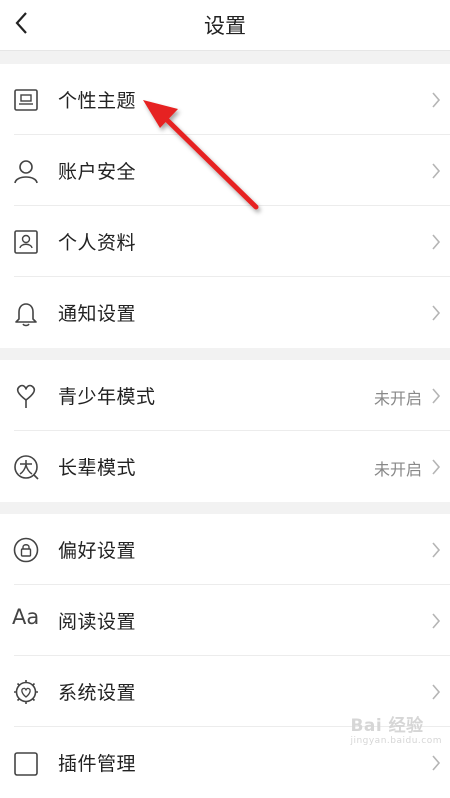  What do you see at coordinates (97, 314) in the screenshot?
I see `row-label: 通知设置` at bounding box center [97, 314].